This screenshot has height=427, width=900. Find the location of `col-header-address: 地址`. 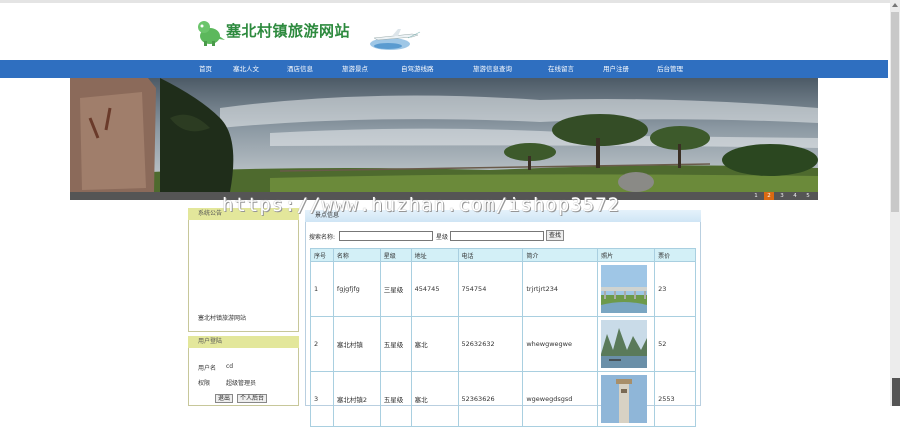

col-header-address: 地址 is located at coordinates (434, 255).